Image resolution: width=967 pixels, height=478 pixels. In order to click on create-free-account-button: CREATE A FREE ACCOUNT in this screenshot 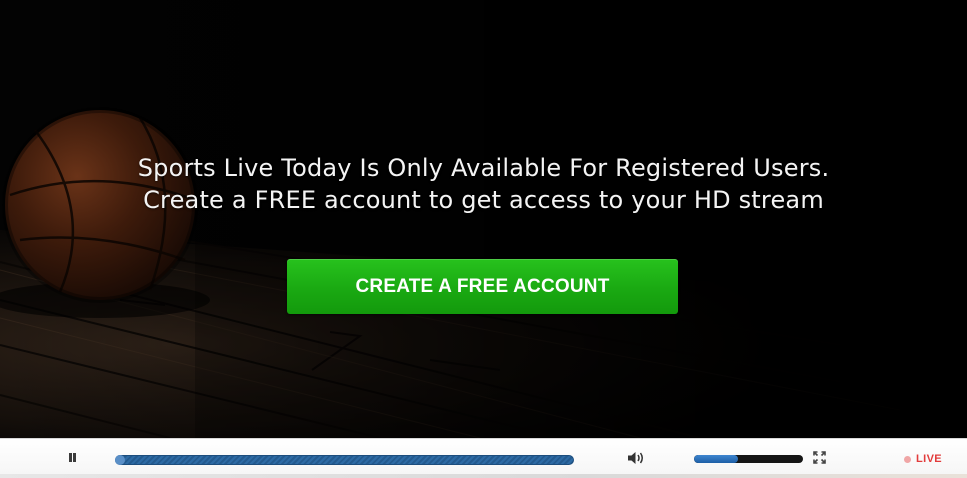, I will do `click(482, 286)`.